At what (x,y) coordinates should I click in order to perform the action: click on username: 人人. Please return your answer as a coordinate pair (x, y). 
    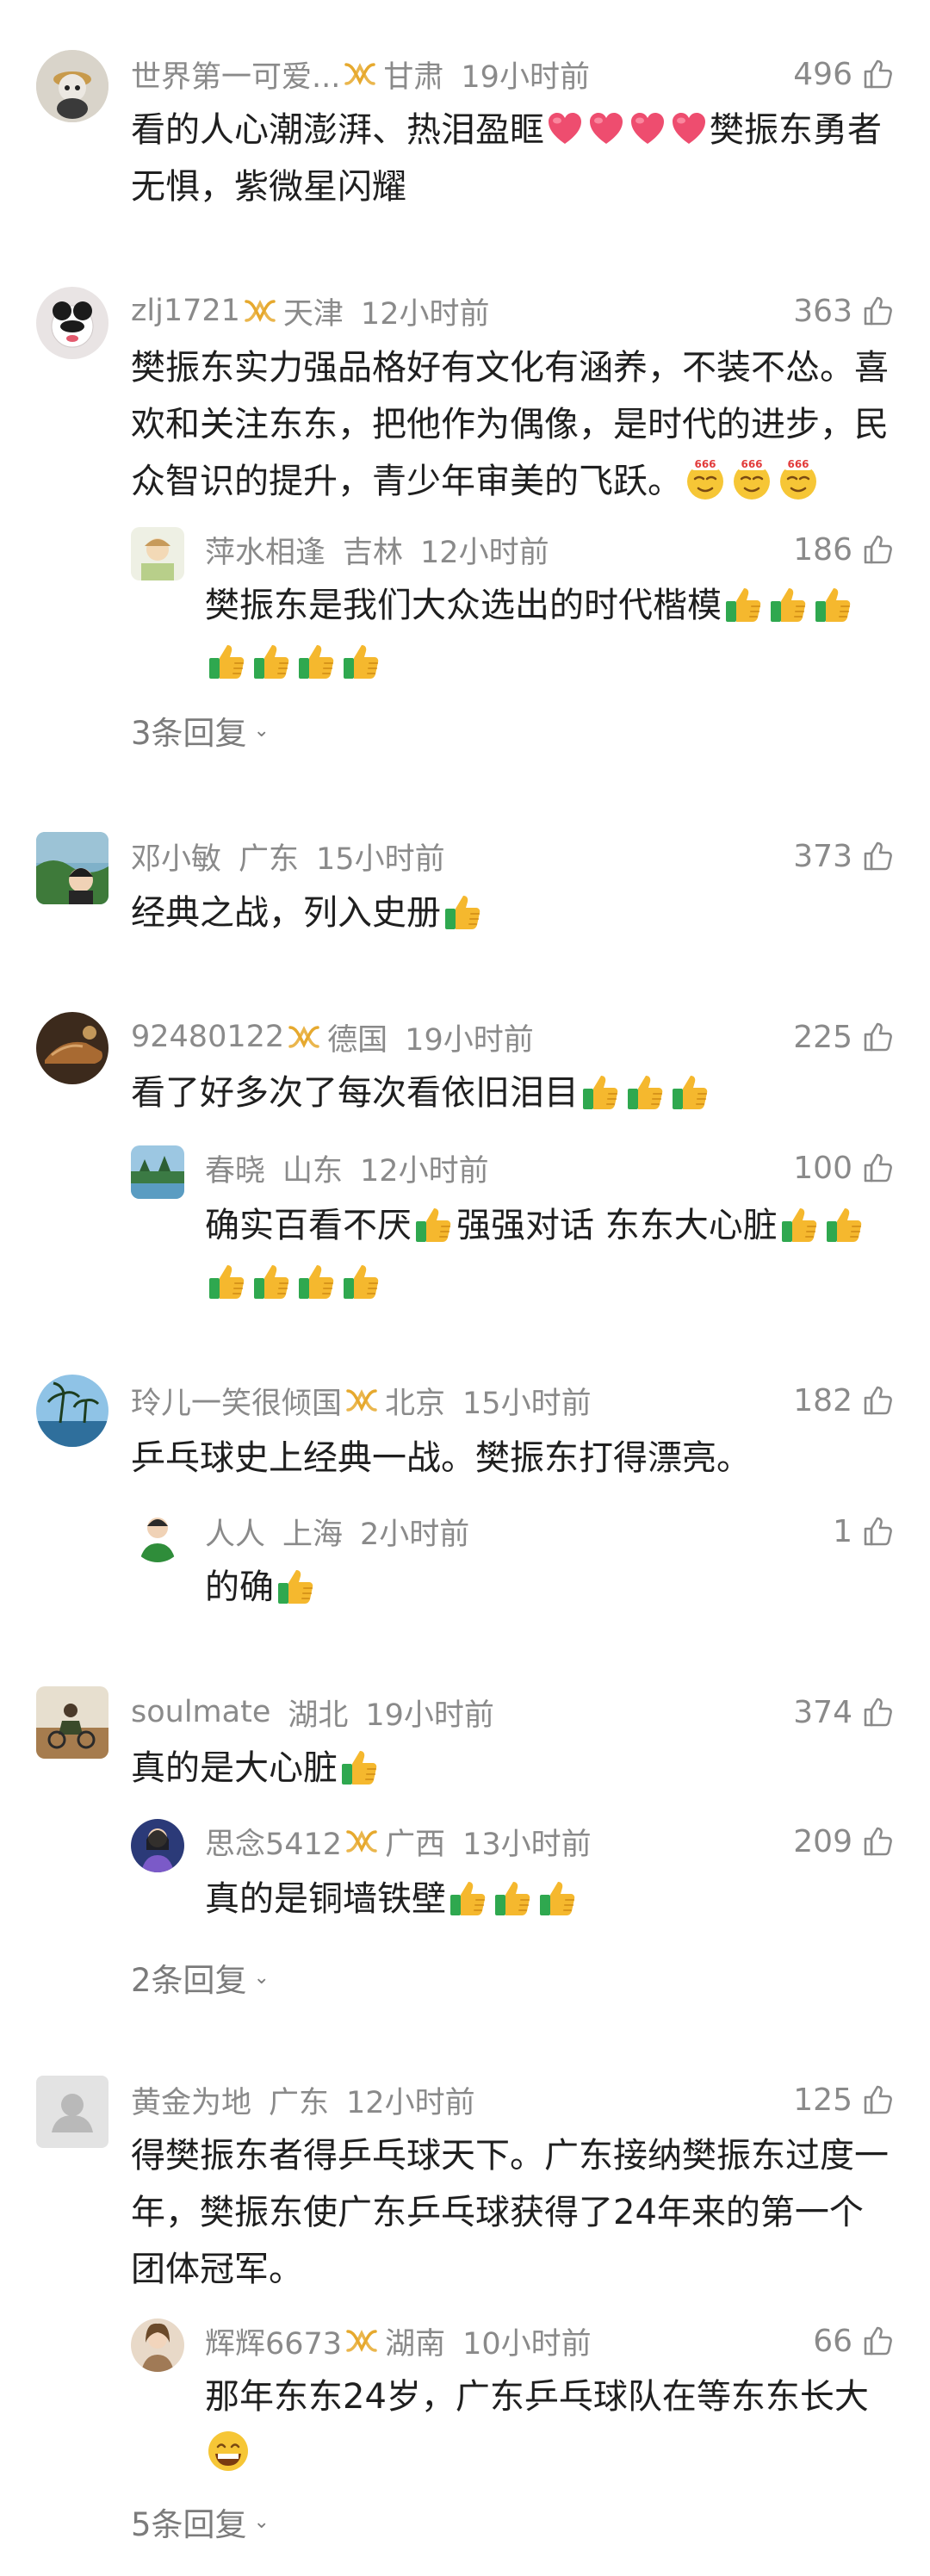
    Looking at the image, I should click on (235, 1532).